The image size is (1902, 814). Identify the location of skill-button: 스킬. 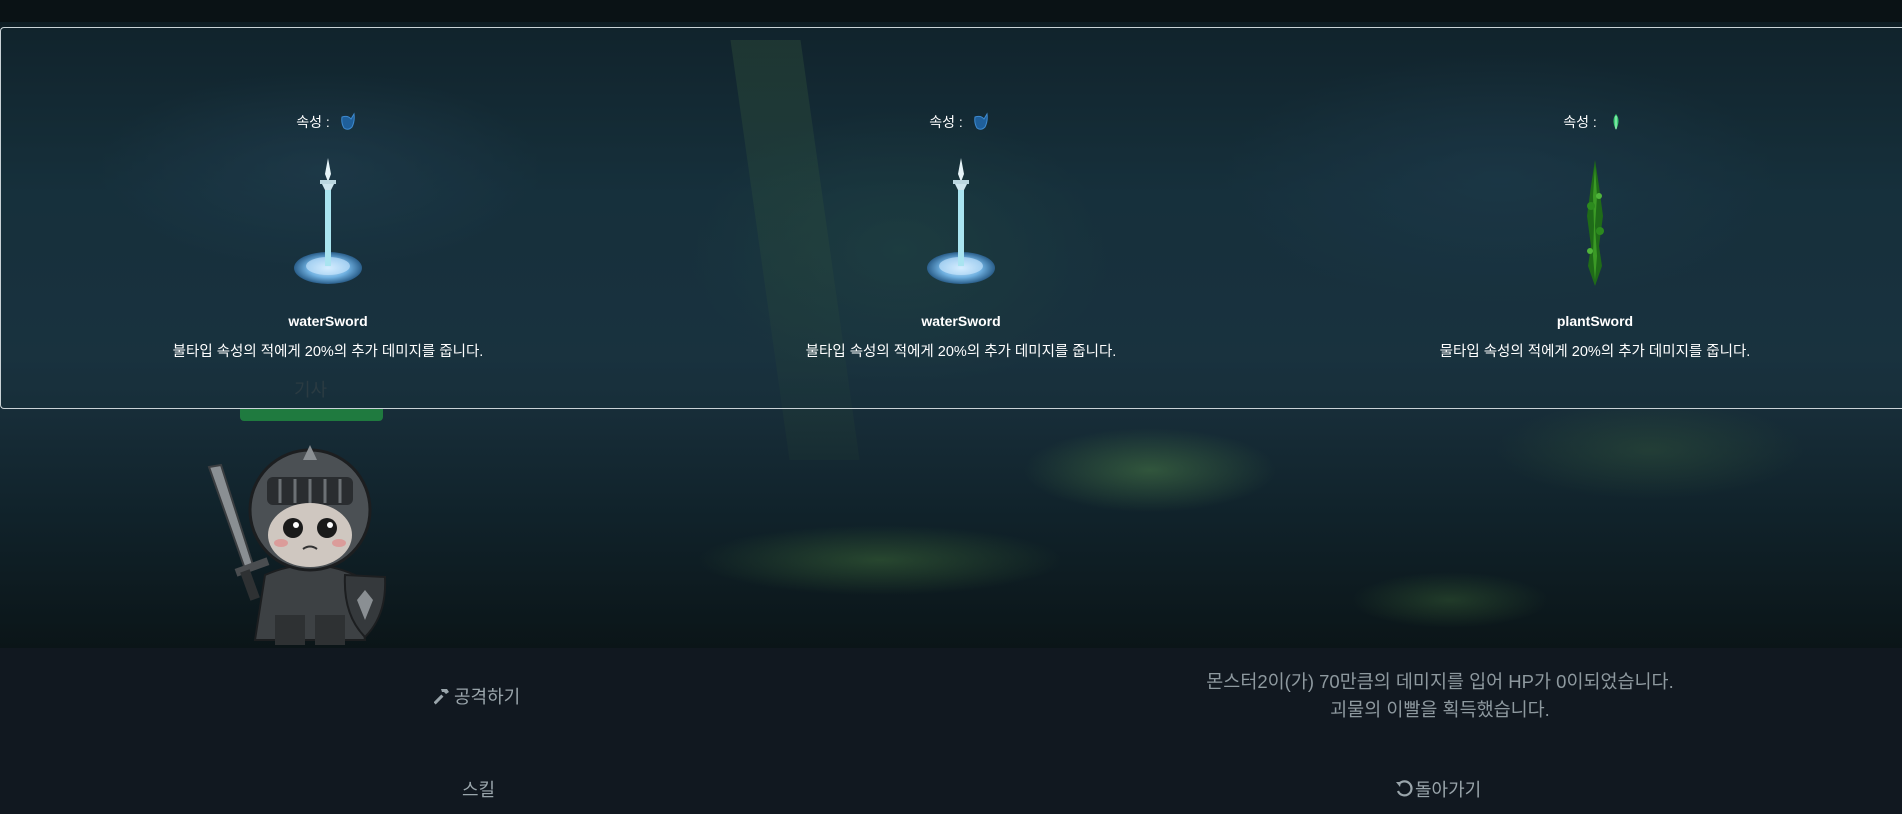
(478, 789).